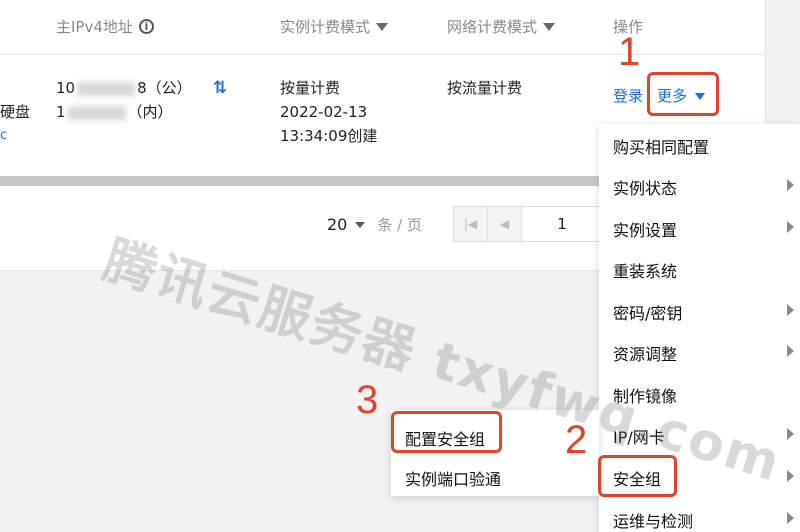 This screenshot has height=532, width=800. What do you see at coordinates (367, 400) in the screenshot?
I see `step-number-3: 3` at bounding box center [367, 400].